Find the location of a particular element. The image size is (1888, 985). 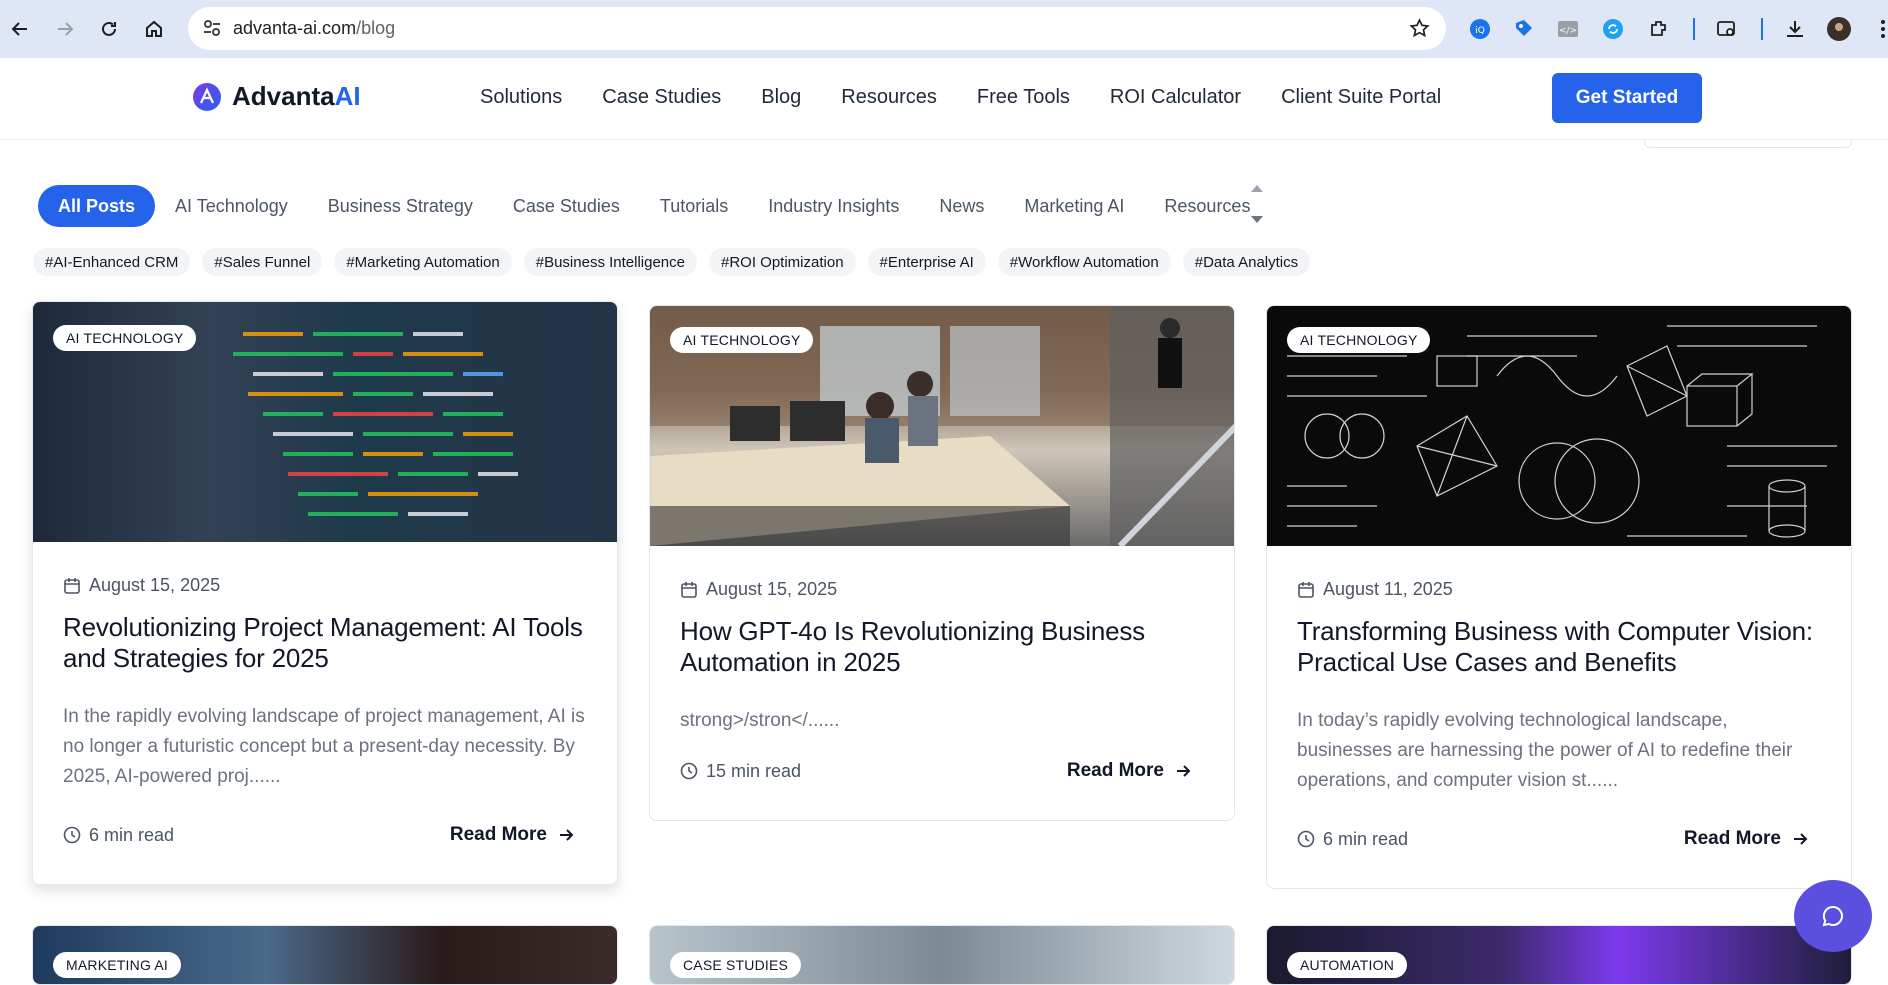

nav-case-studies: Case Studies is located at coordinates (661, 97).